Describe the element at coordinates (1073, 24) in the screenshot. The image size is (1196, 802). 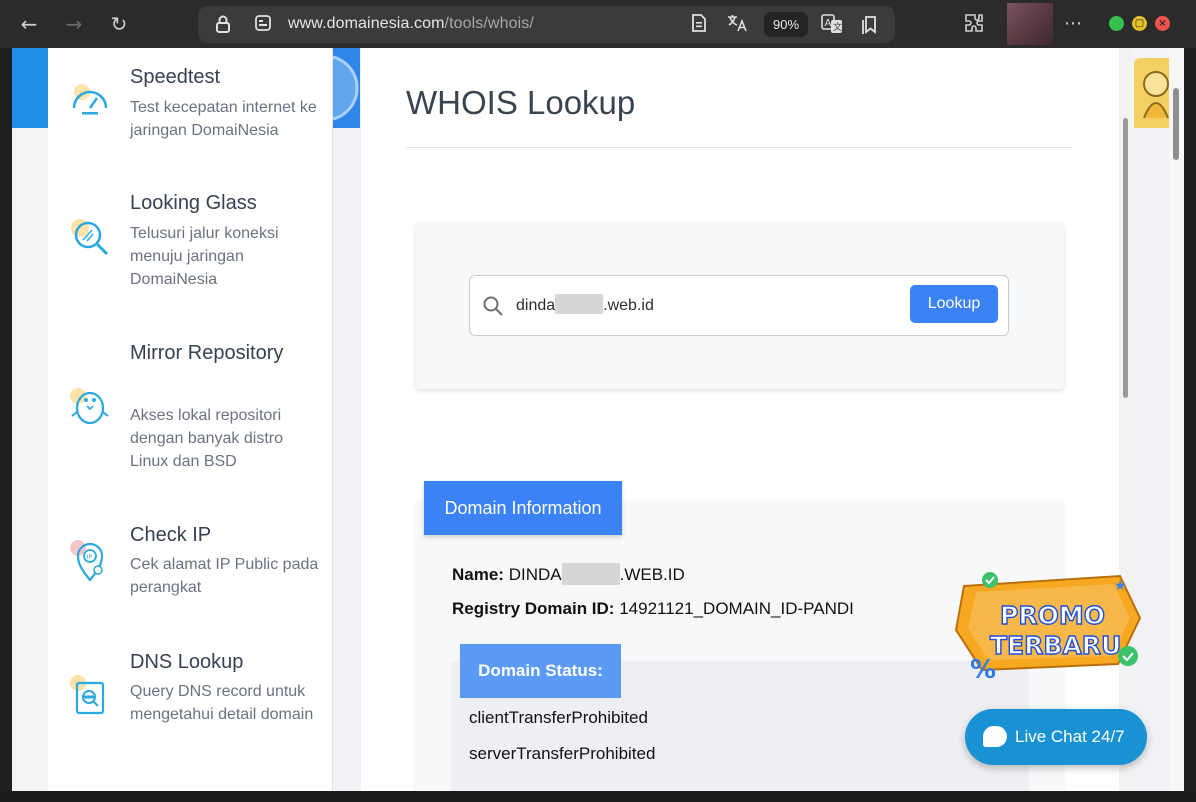
I see `more-menu-icon: ⋯` at that location.